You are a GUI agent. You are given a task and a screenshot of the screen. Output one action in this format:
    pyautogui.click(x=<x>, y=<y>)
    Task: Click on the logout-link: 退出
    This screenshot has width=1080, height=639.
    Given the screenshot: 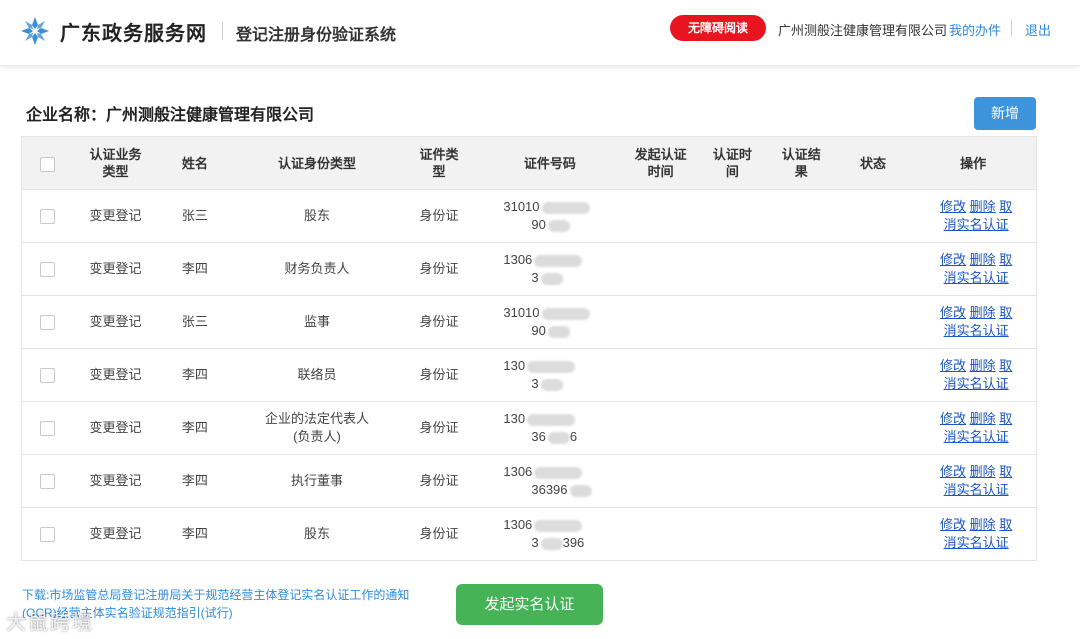 What is the action you would take?
    pyautogui.click(x=1038, y=29)
    